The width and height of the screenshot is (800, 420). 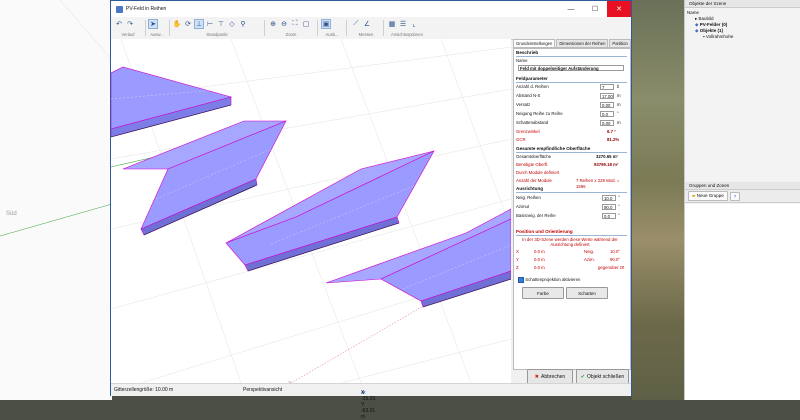 I want to click on grid-size-status: Gitterzellengröße: 10.00 m, so click(x=144, y=390).